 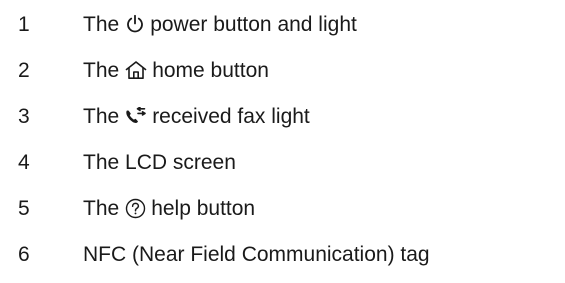 I want to click on item-text: The LCD screen, so click(x=159, y=162).